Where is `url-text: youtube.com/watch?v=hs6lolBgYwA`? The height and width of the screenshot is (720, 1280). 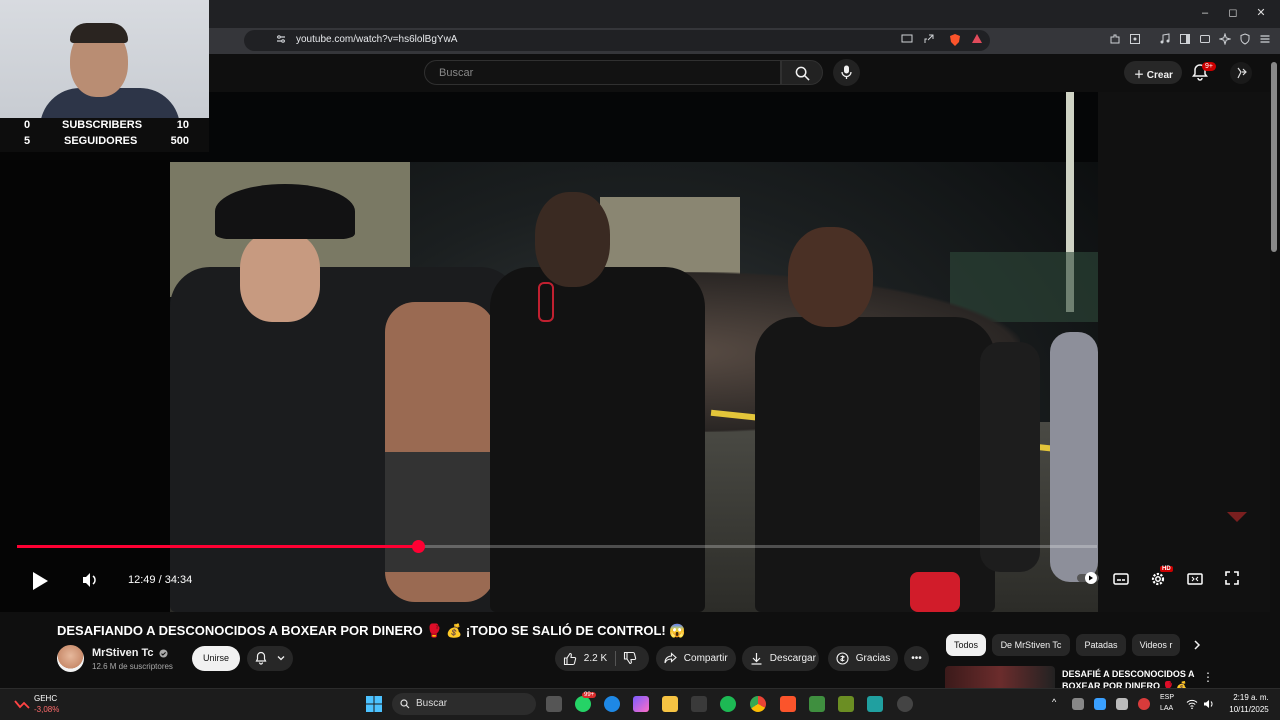
url-text: youtube.com/watch?v=hs6lolBgYwA is located at coordinates (377, 39).